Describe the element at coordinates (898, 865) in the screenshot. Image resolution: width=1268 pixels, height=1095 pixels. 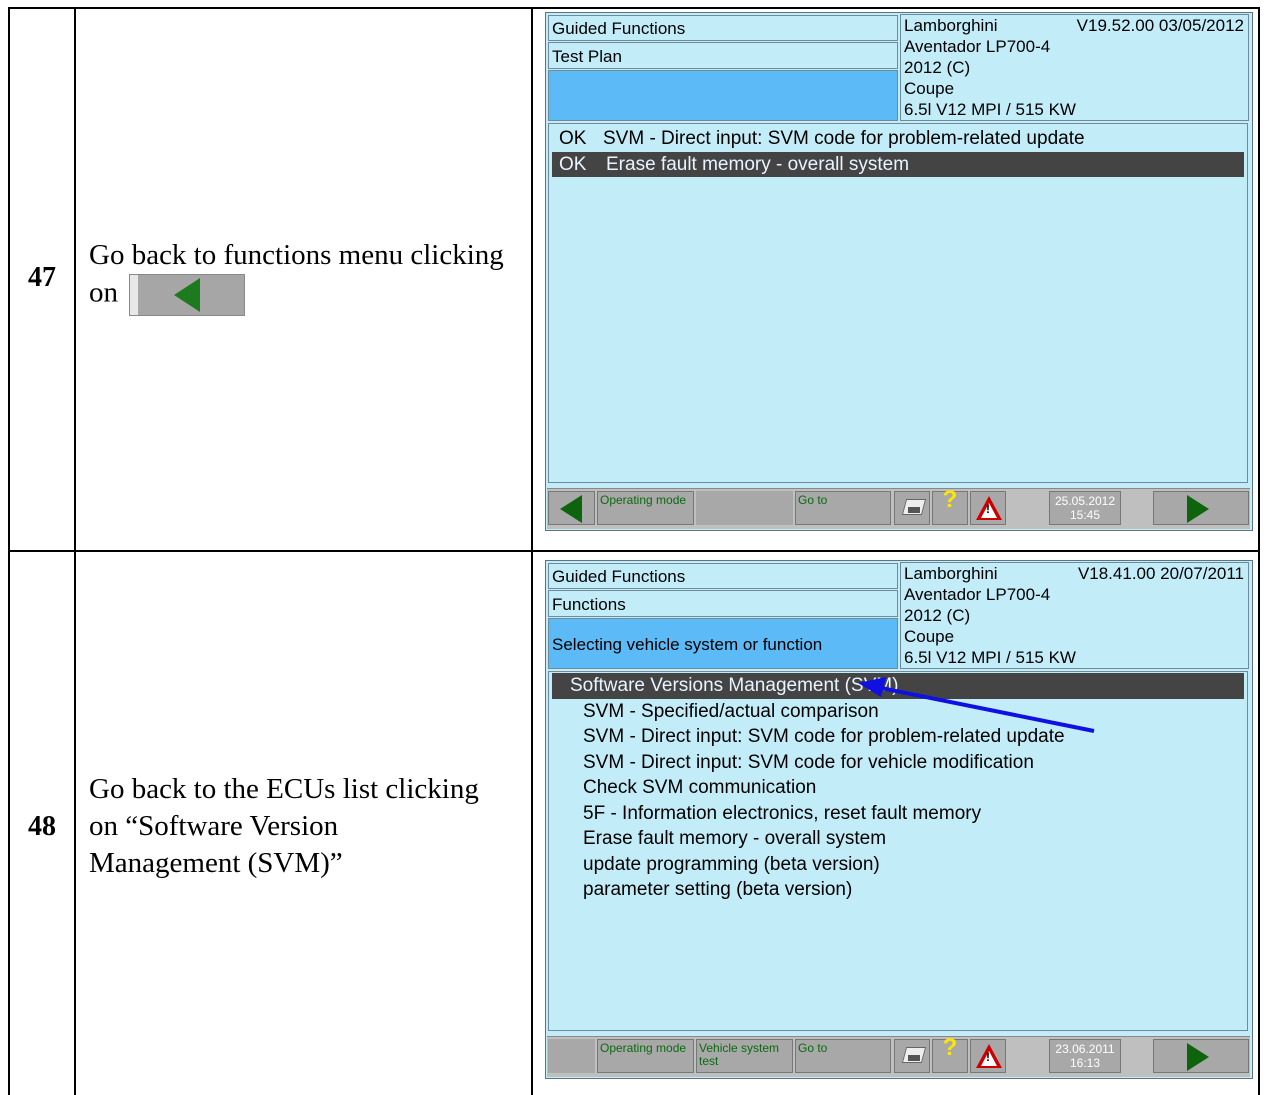
I see `list-item: update programming (beta version)` at that location.